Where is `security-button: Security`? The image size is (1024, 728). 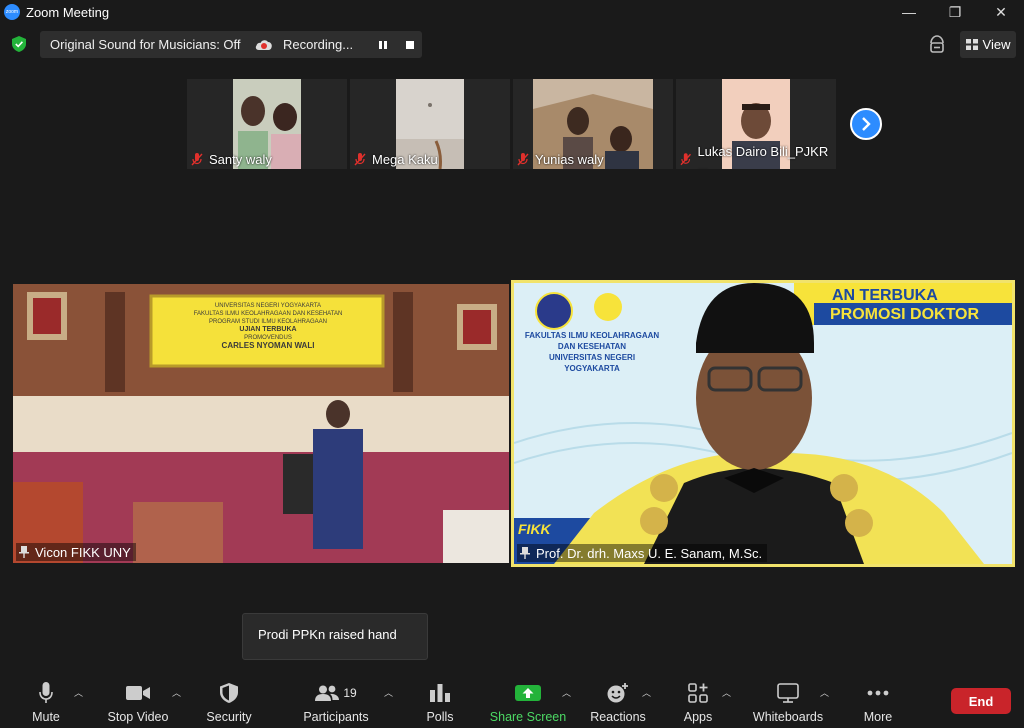
security-button: Security is located at coordinates (229, 700).